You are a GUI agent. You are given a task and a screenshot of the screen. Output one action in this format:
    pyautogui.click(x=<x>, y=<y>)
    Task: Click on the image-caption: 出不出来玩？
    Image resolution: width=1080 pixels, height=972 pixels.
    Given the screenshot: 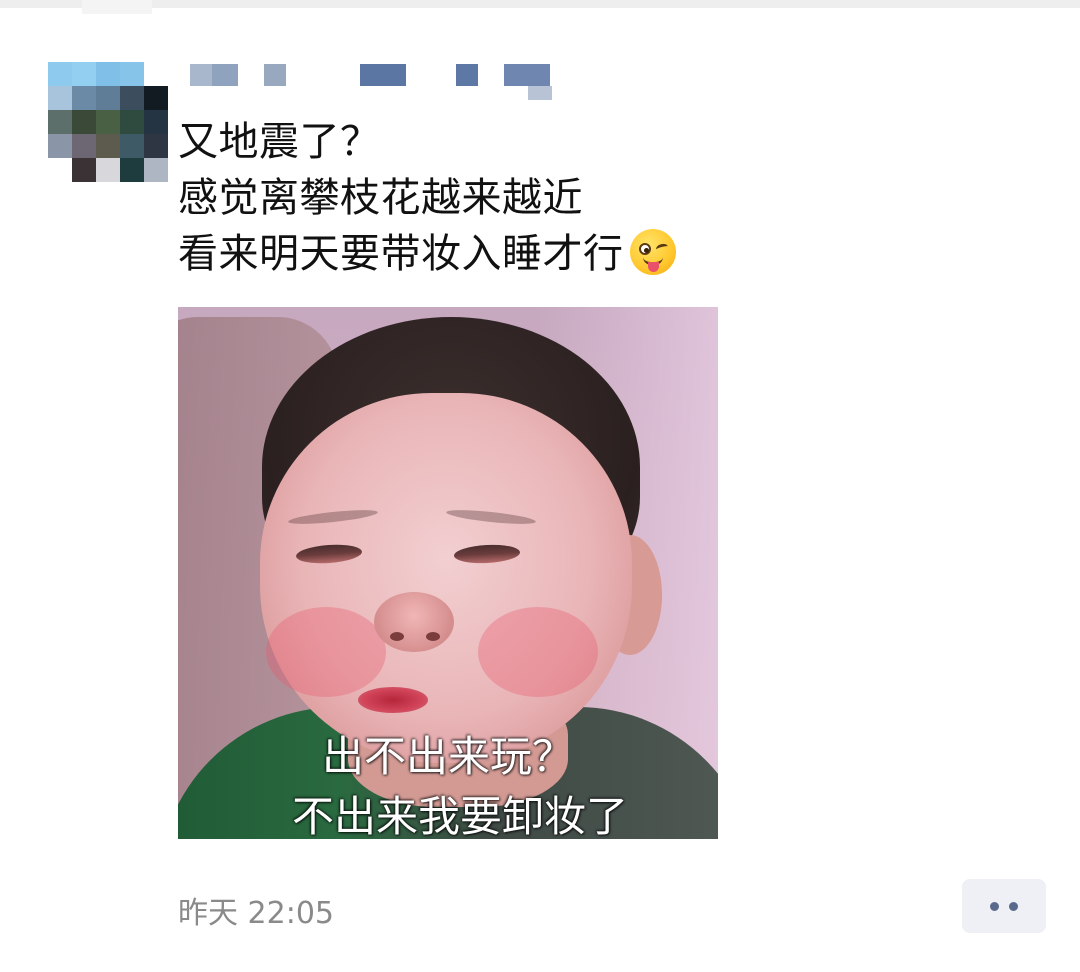 What is the action you would take?
    pyautogui.click(x=447, y=756)
    